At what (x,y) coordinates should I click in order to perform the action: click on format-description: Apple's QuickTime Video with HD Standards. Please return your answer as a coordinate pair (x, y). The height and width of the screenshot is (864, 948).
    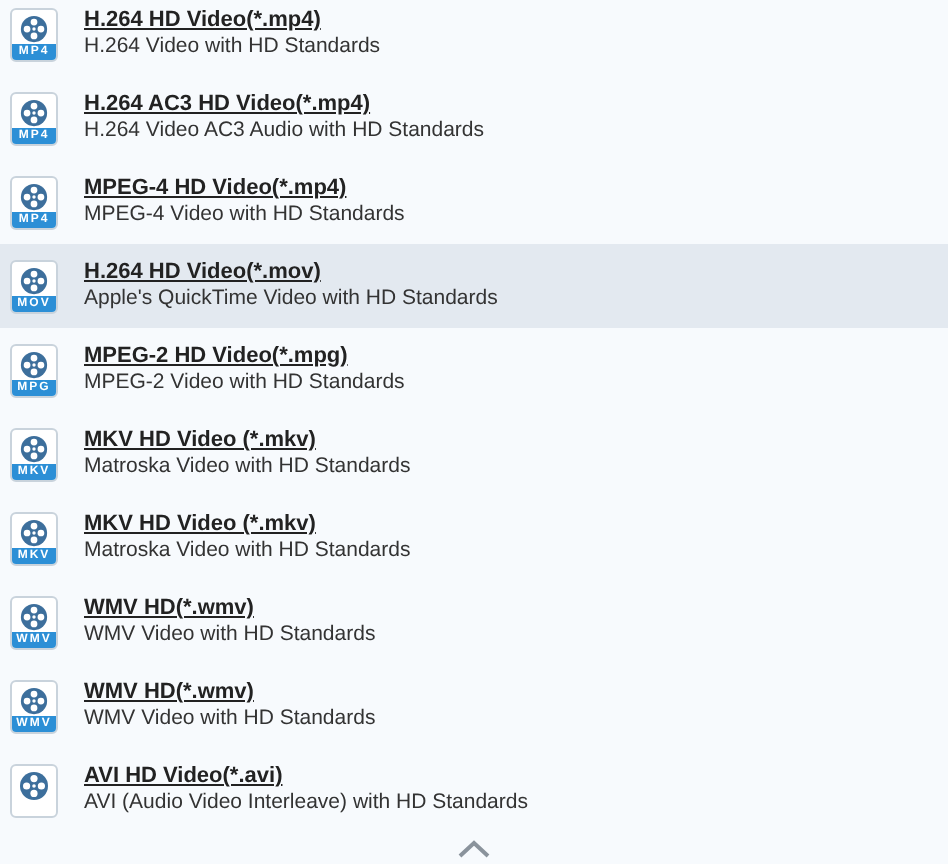
    Looking at the image, I should click on (291, 299).